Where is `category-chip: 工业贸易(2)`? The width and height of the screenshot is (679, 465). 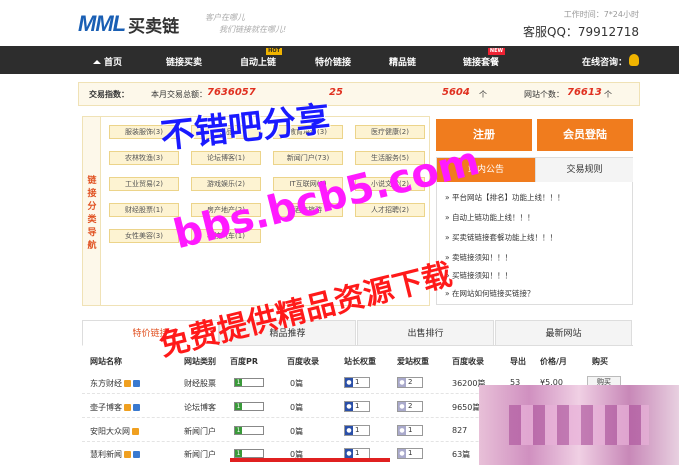 category-chip: 工业贸易(2) is located at coordinates (144, 184).